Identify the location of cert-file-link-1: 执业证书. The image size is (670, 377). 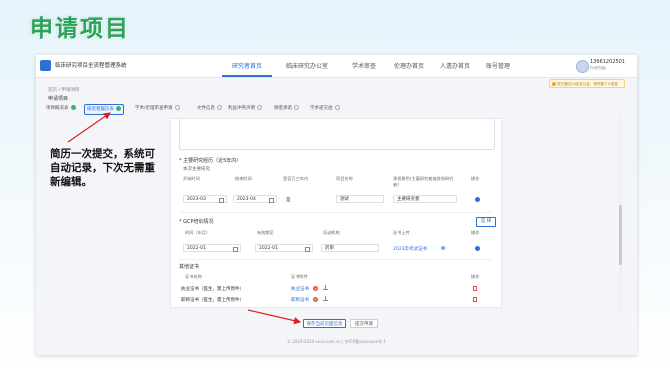
(300, 289).